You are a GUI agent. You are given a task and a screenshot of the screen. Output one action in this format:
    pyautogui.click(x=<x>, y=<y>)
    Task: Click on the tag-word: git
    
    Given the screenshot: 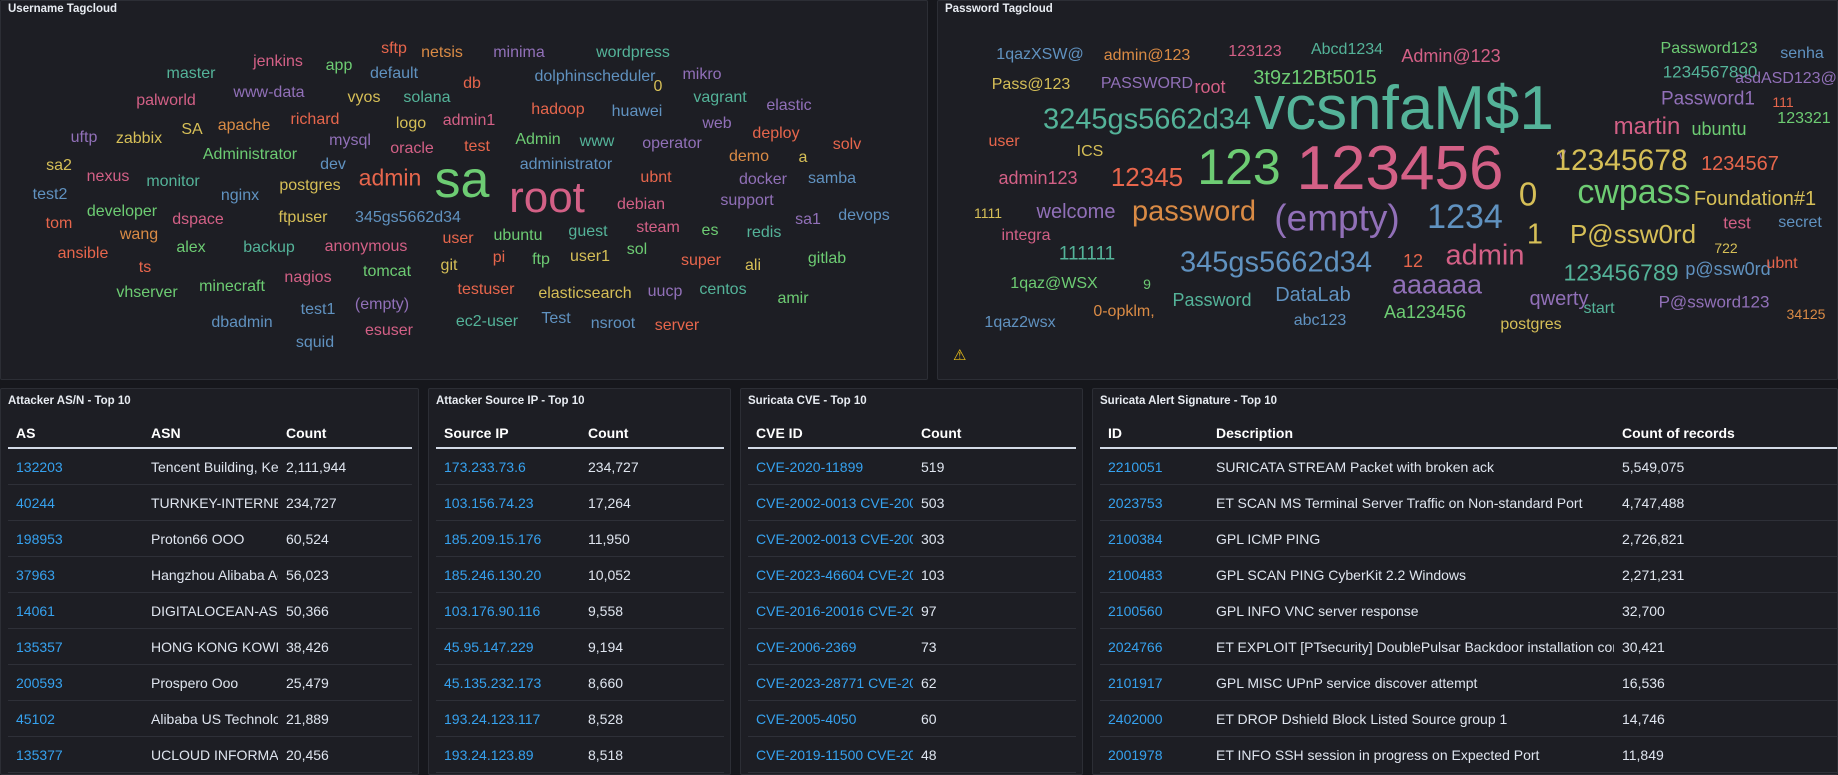 What is the action you would take?
    pyautogui.click(x=449, y=266)
    